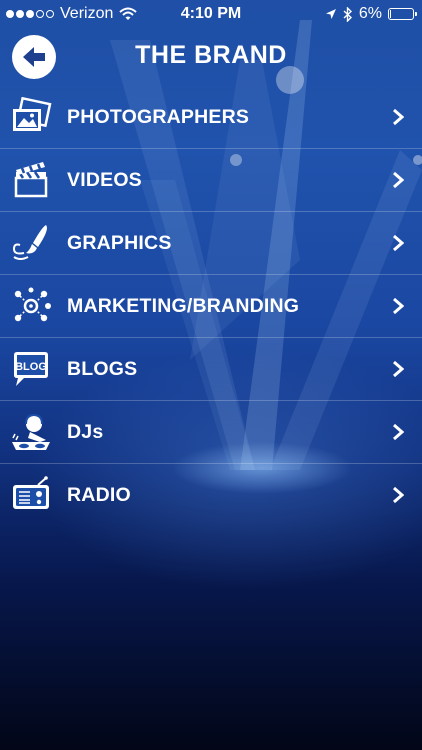  I want to click on menu-item-radio: RADIO, so click(211, 495).